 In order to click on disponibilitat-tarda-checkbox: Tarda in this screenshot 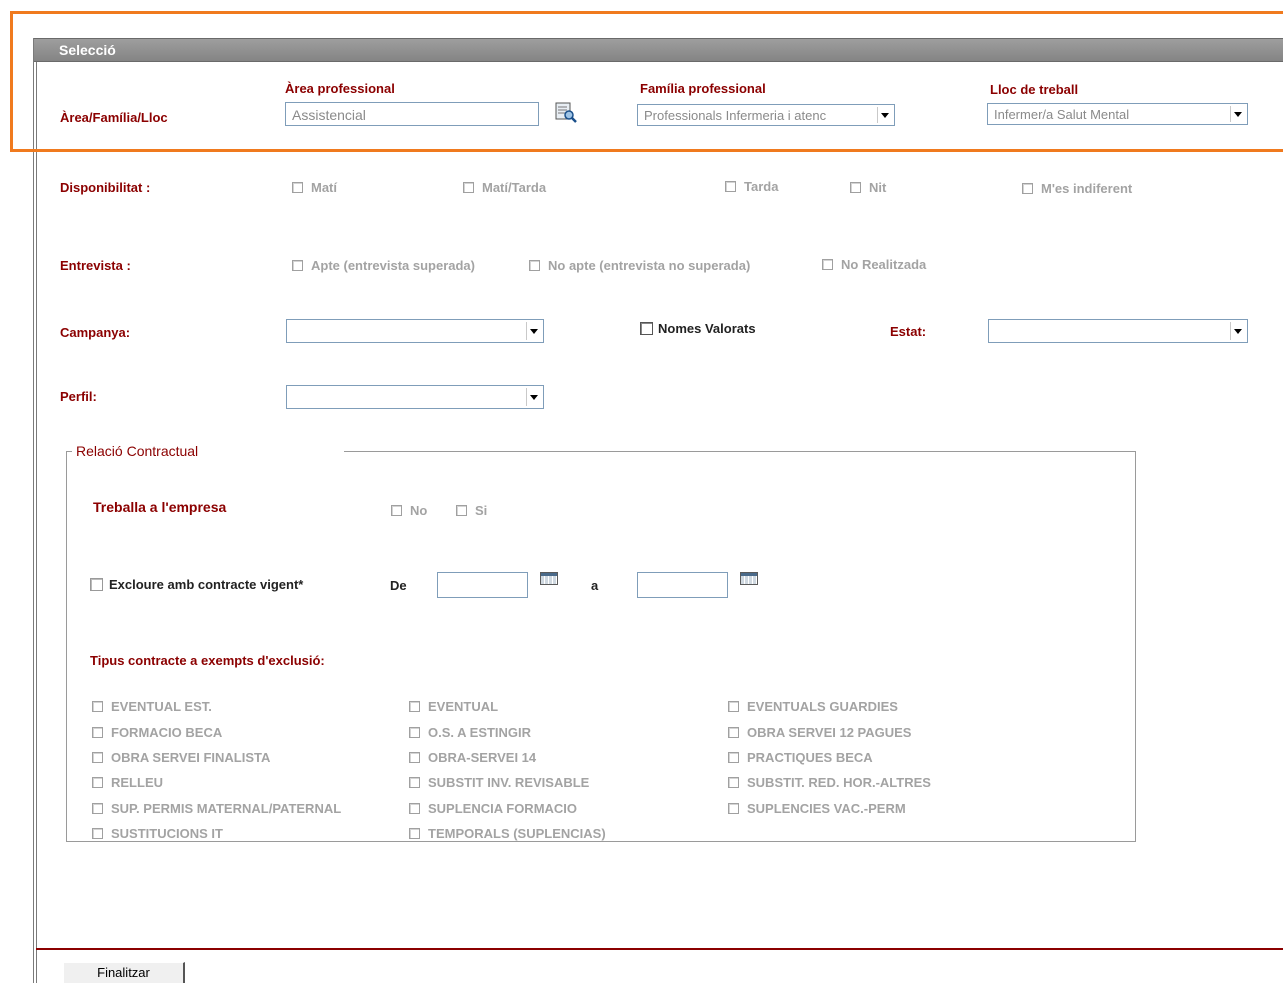, I will do `click(751, 186)`.